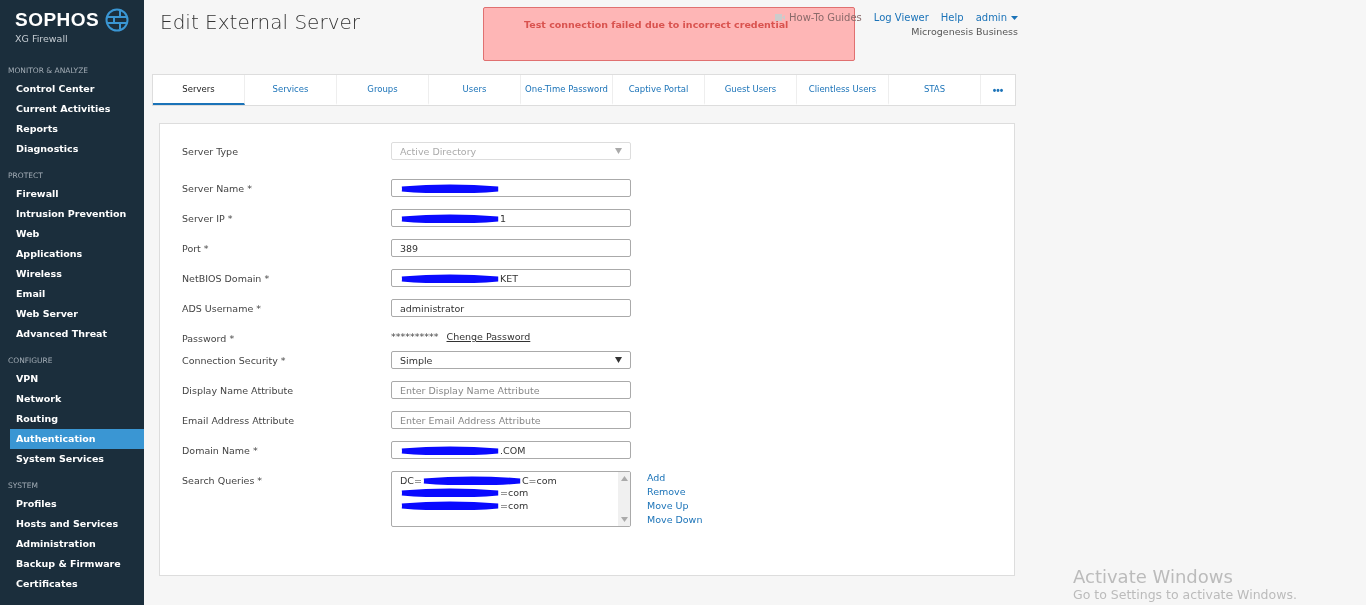  Describe the element at coordinates (57, 20) in the screenshot. I see `brand-name: SOPHOS` at that location.